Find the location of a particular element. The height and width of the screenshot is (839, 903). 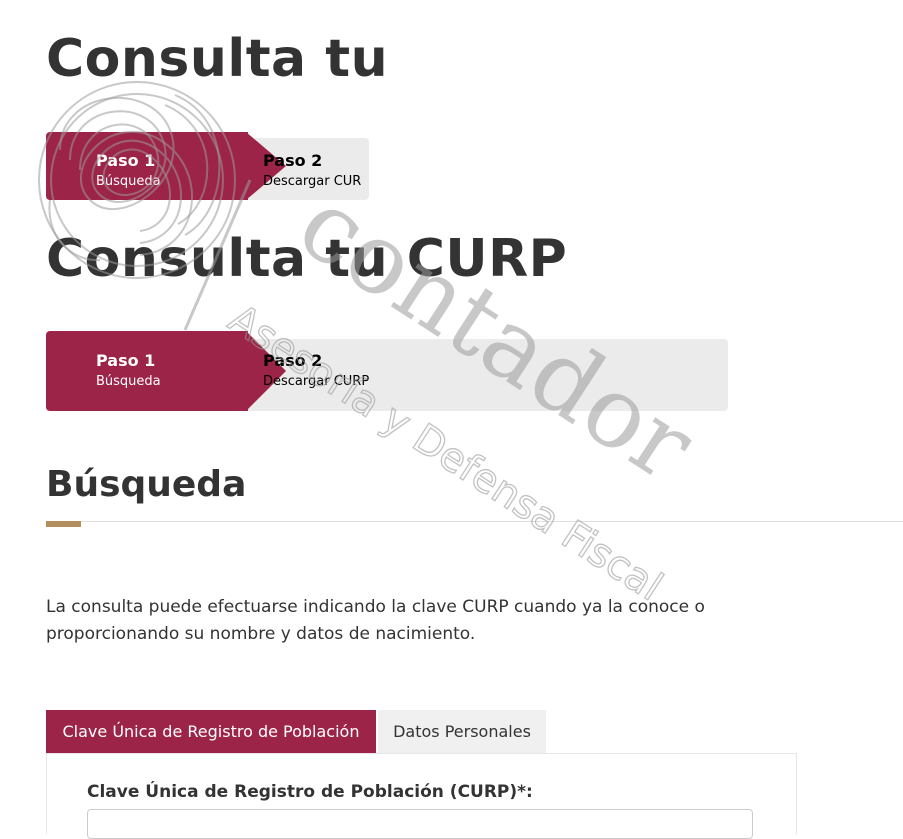

knot-seal-icon is located at coordinates (145, 206).